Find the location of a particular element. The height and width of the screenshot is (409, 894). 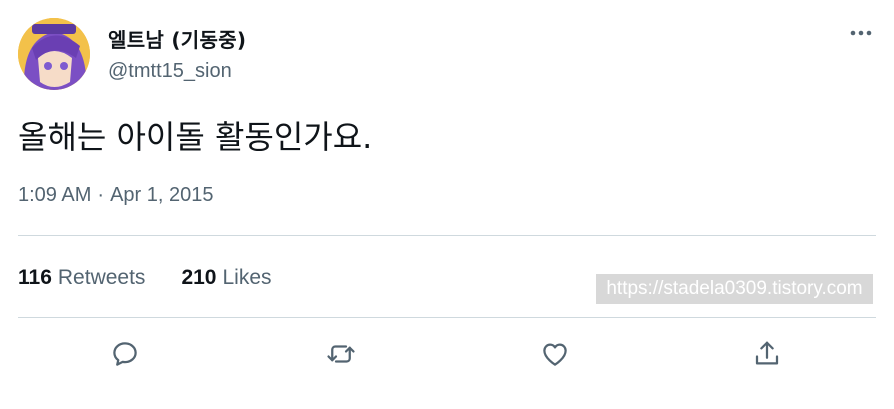

timestamp: 1:09 AM · Apr 1, 2015 is located at coordinates (115, 195).